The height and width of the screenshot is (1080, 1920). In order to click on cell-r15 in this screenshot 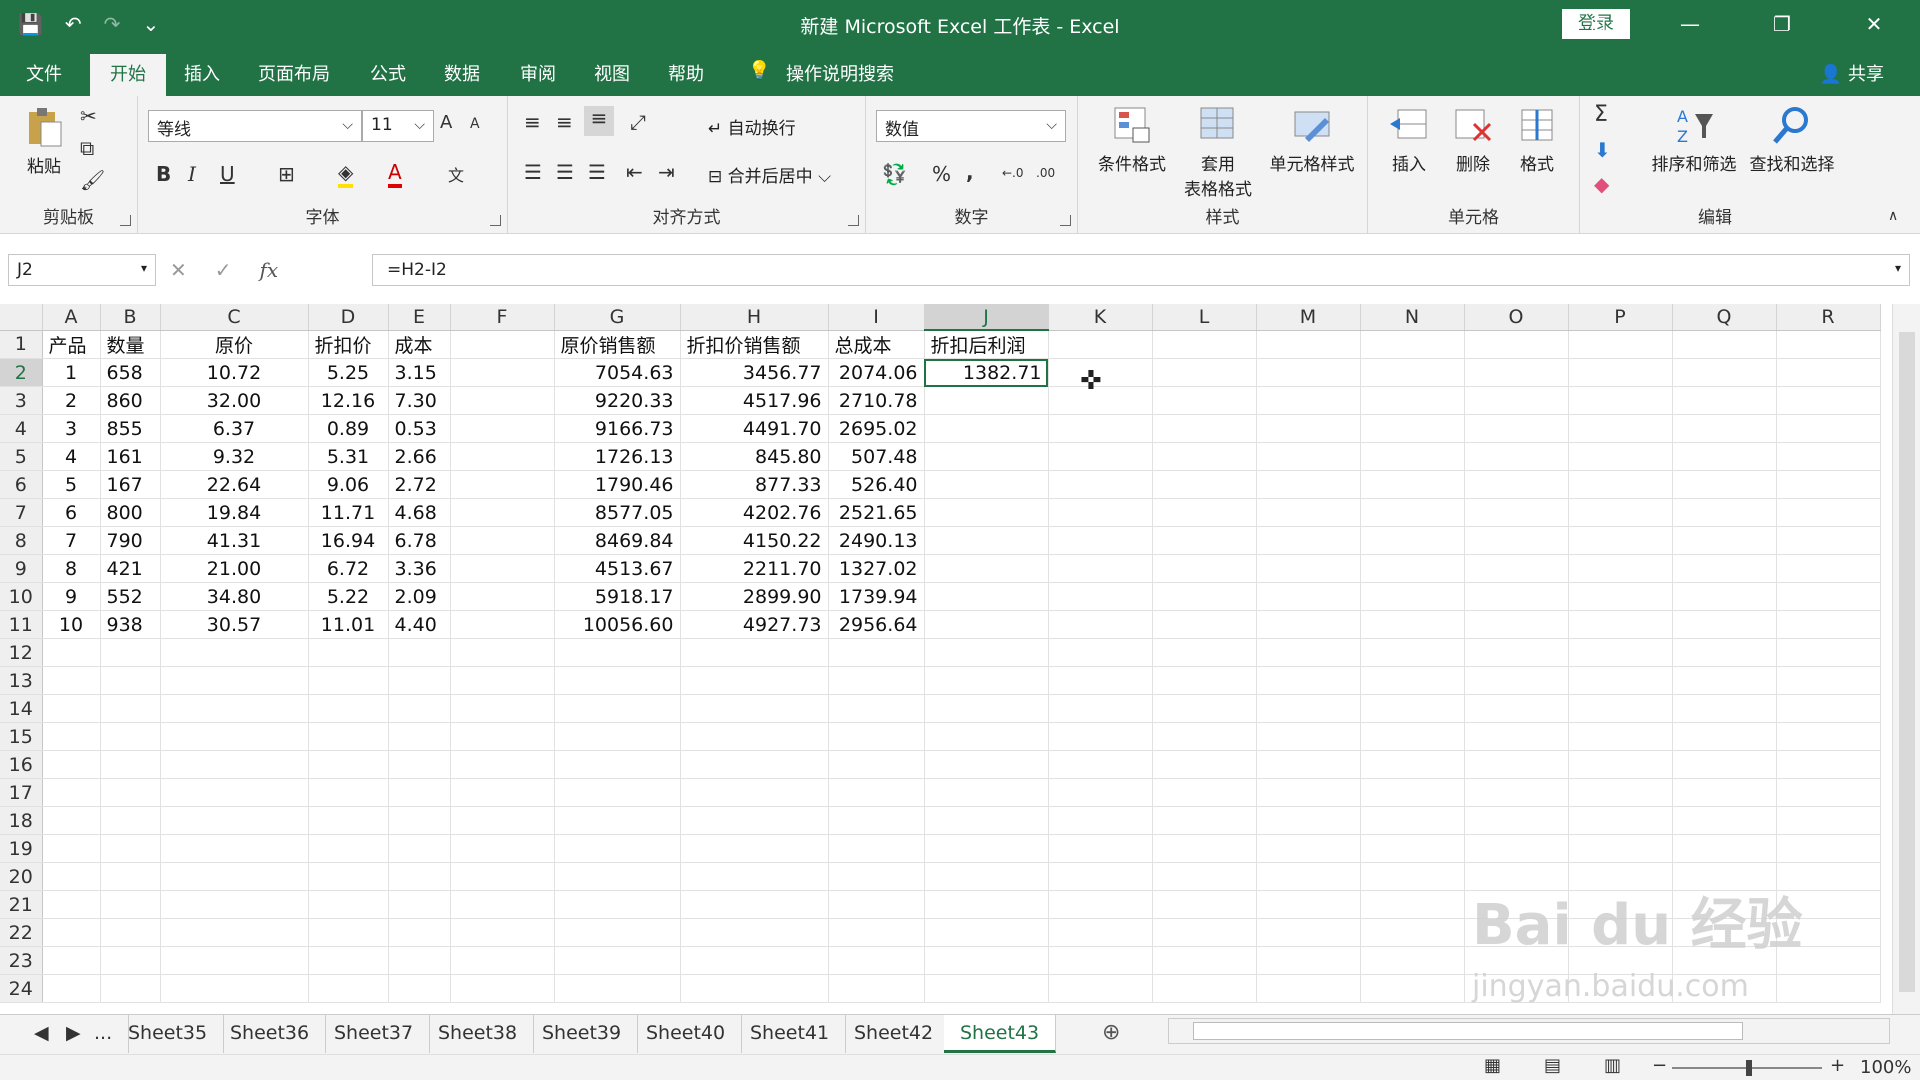, I will do `click(1828, 736)`.